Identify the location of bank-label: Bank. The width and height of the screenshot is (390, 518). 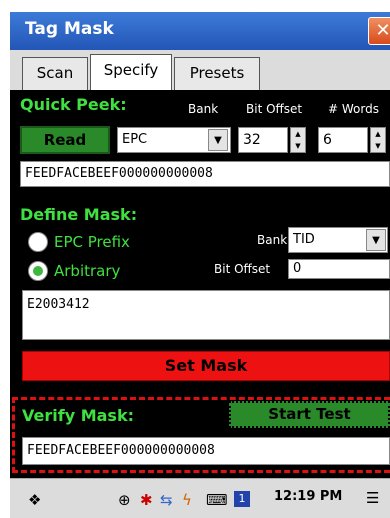
(203, 109).